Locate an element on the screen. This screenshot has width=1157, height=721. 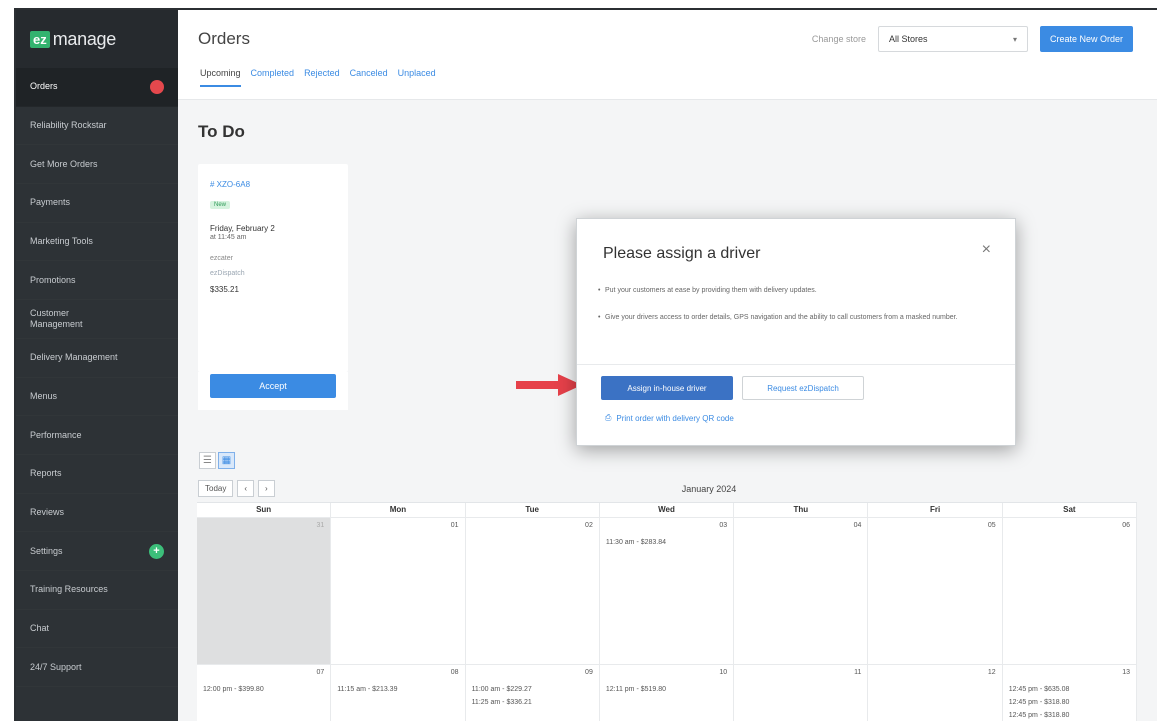
order-id-link: # XZO-6A8 is located at coordinates (273, 184).